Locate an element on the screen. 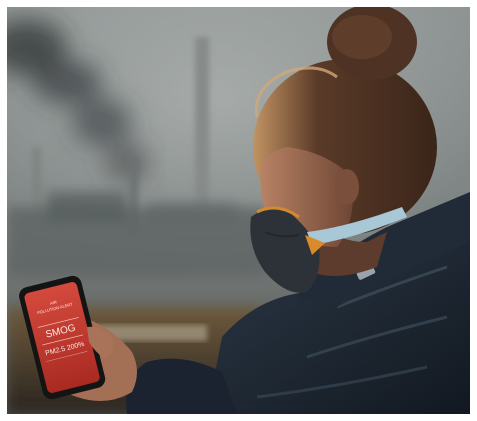 Image resolution: width=477 pixels, height=421 pixels. ear is located at coordinates (347, 187).